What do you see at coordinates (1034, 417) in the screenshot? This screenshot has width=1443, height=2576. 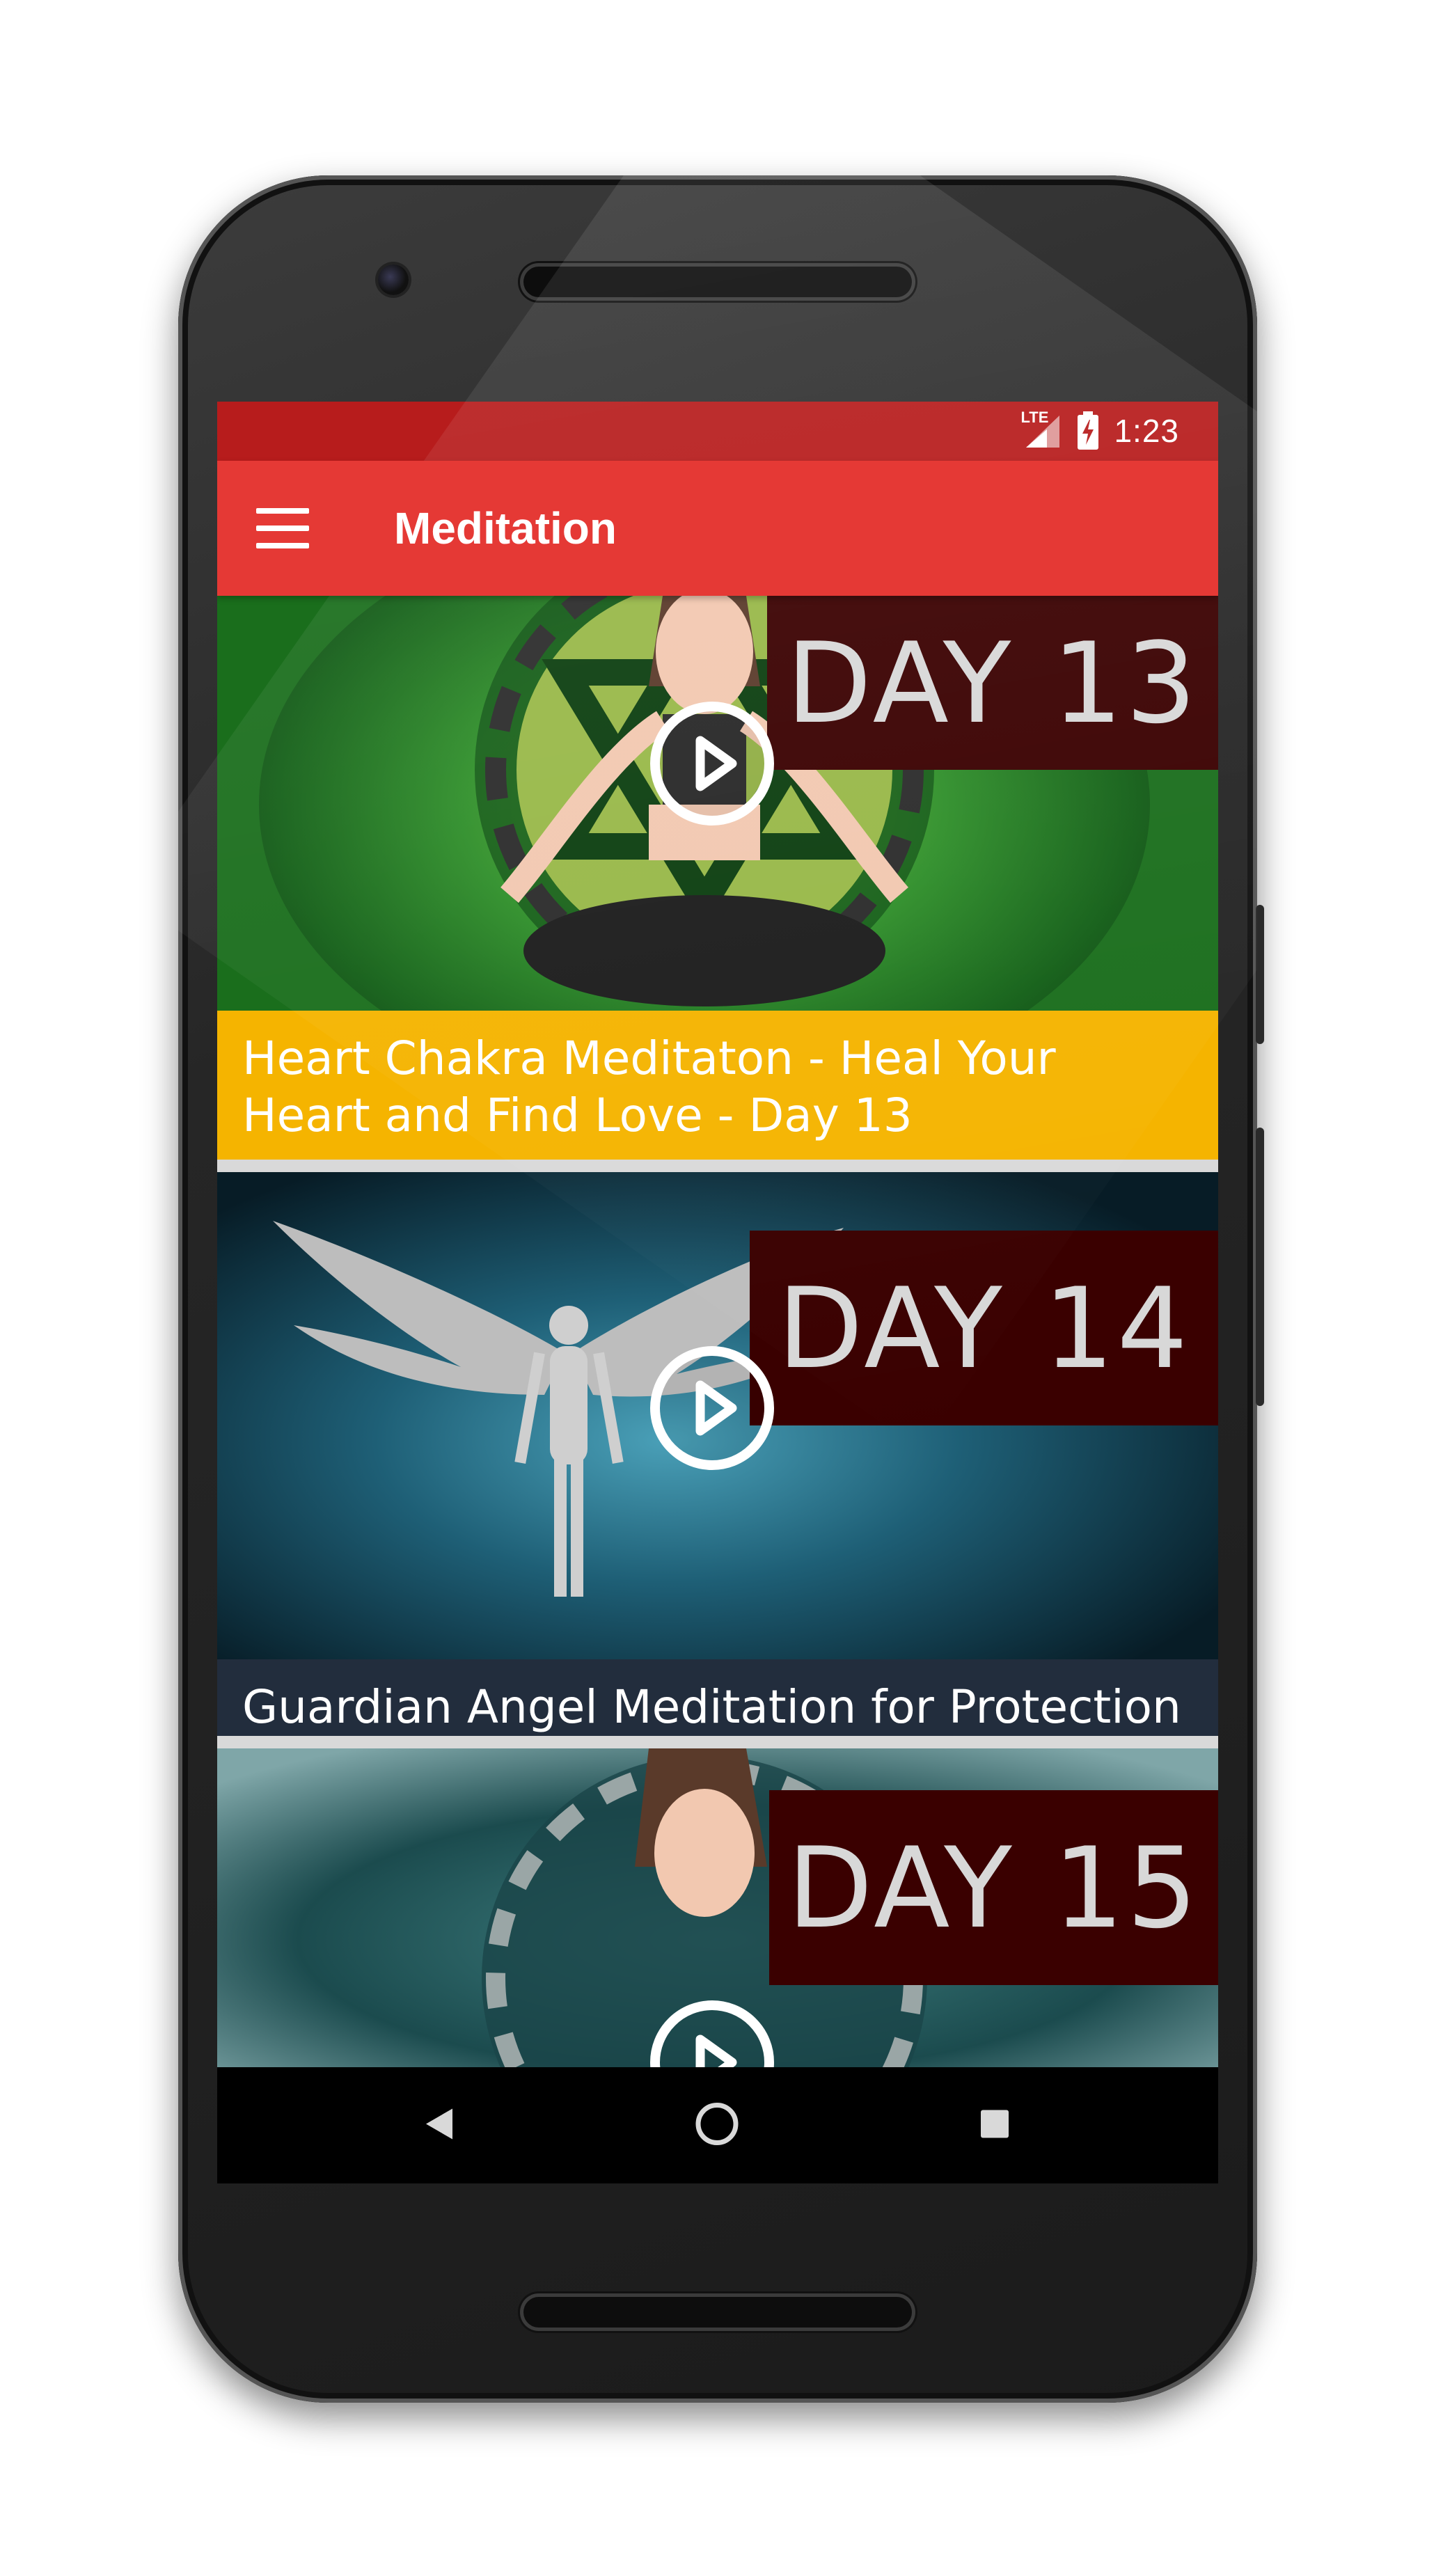 I see `network-label: LTE` at bounding box center [1034, 417].